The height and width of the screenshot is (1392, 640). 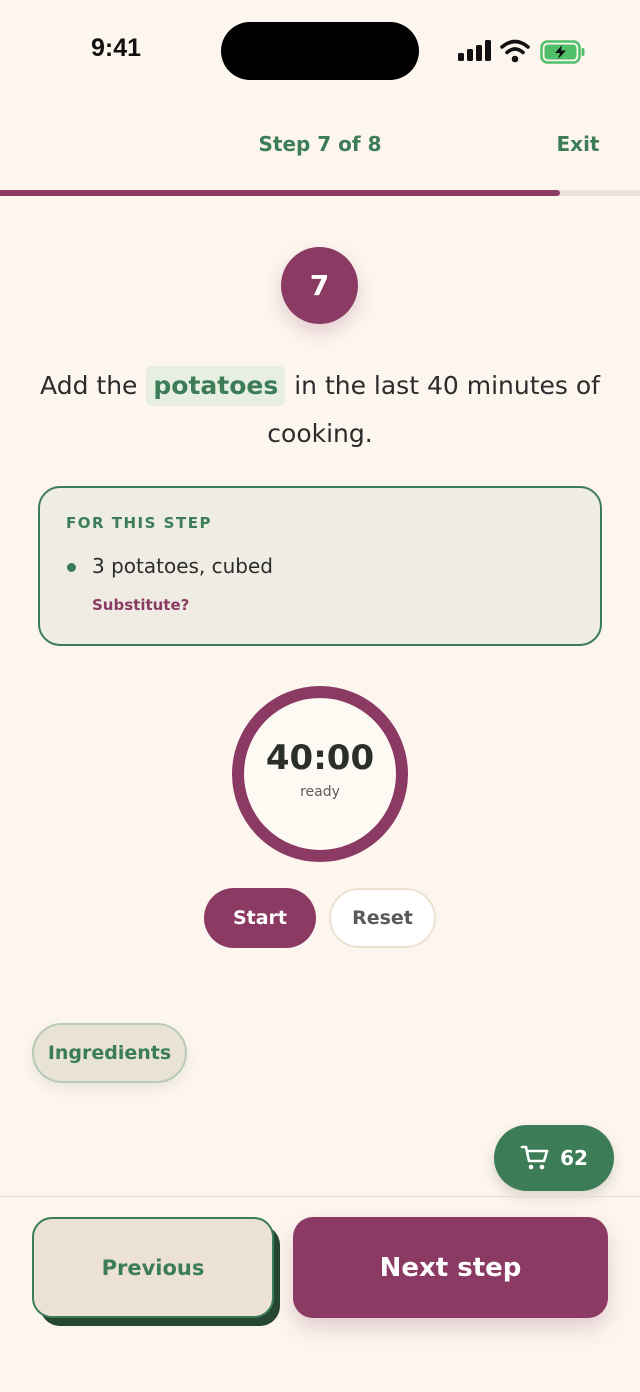 I want to click on timer-display: 40:00, so click(x=320, y=758).